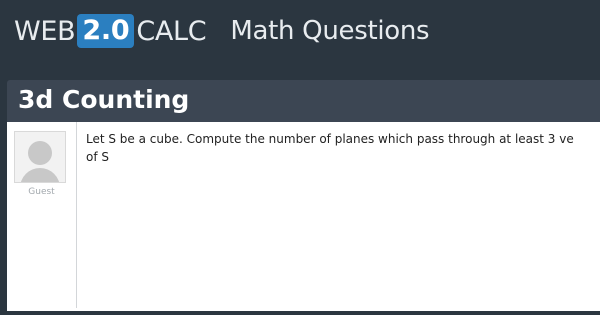 The height and width of the screenshot is (315, 600). I want to click on avatar-head-shape, so click(40, 153).